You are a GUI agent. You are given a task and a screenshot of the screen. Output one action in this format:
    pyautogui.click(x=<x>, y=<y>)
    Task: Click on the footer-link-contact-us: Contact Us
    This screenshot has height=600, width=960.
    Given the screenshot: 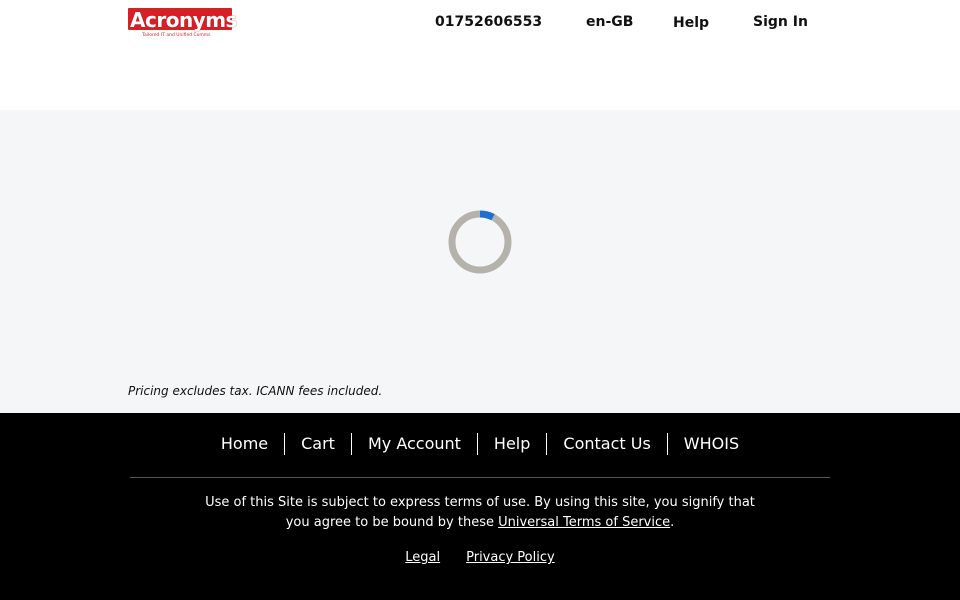 What is the action you would take?
    pyautogui.click(x=606, y=444)
    